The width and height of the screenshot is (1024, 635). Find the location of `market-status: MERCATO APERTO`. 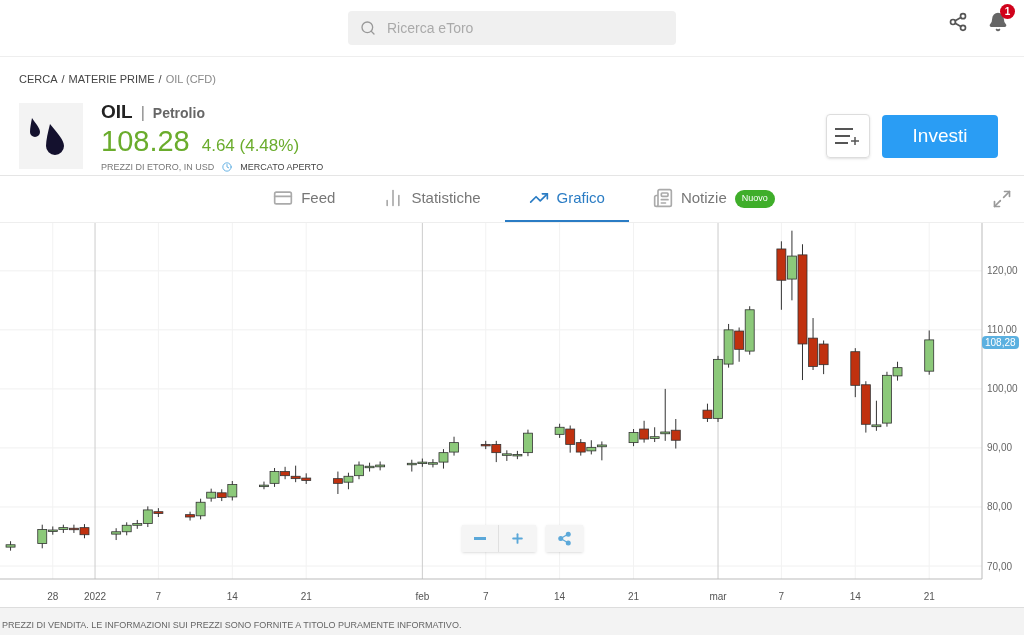

market-status: MERCATO APERTO is located at coordinates (282, 167).